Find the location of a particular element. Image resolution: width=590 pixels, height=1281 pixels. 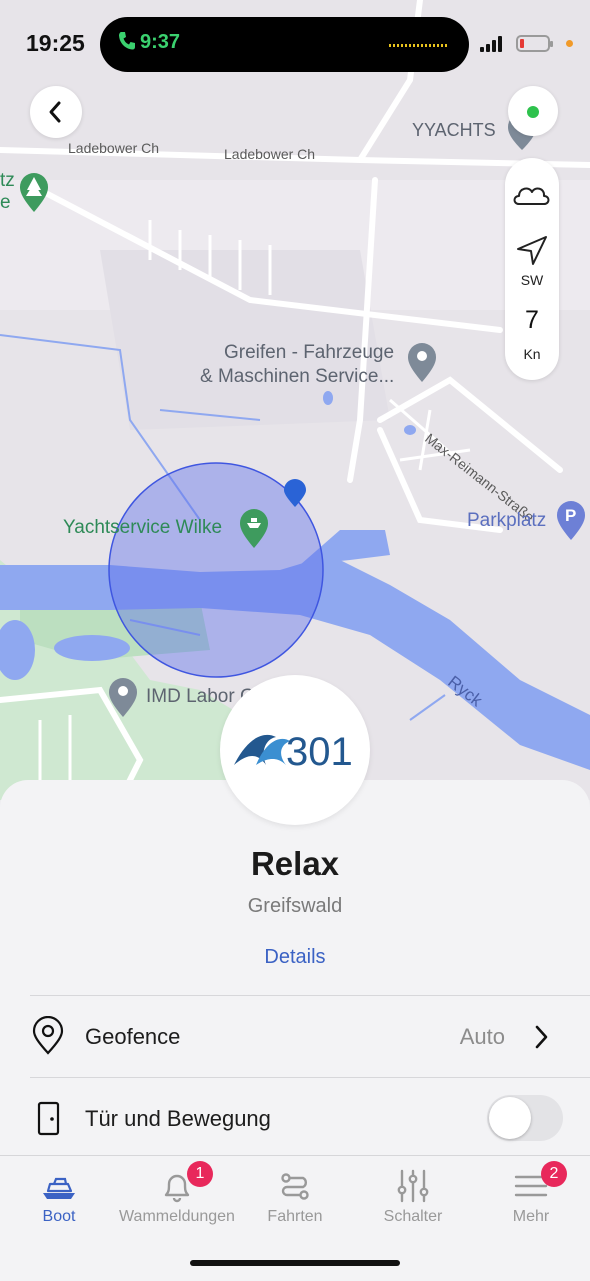

door-motion-toggle is located at coordinates (525, 1118).